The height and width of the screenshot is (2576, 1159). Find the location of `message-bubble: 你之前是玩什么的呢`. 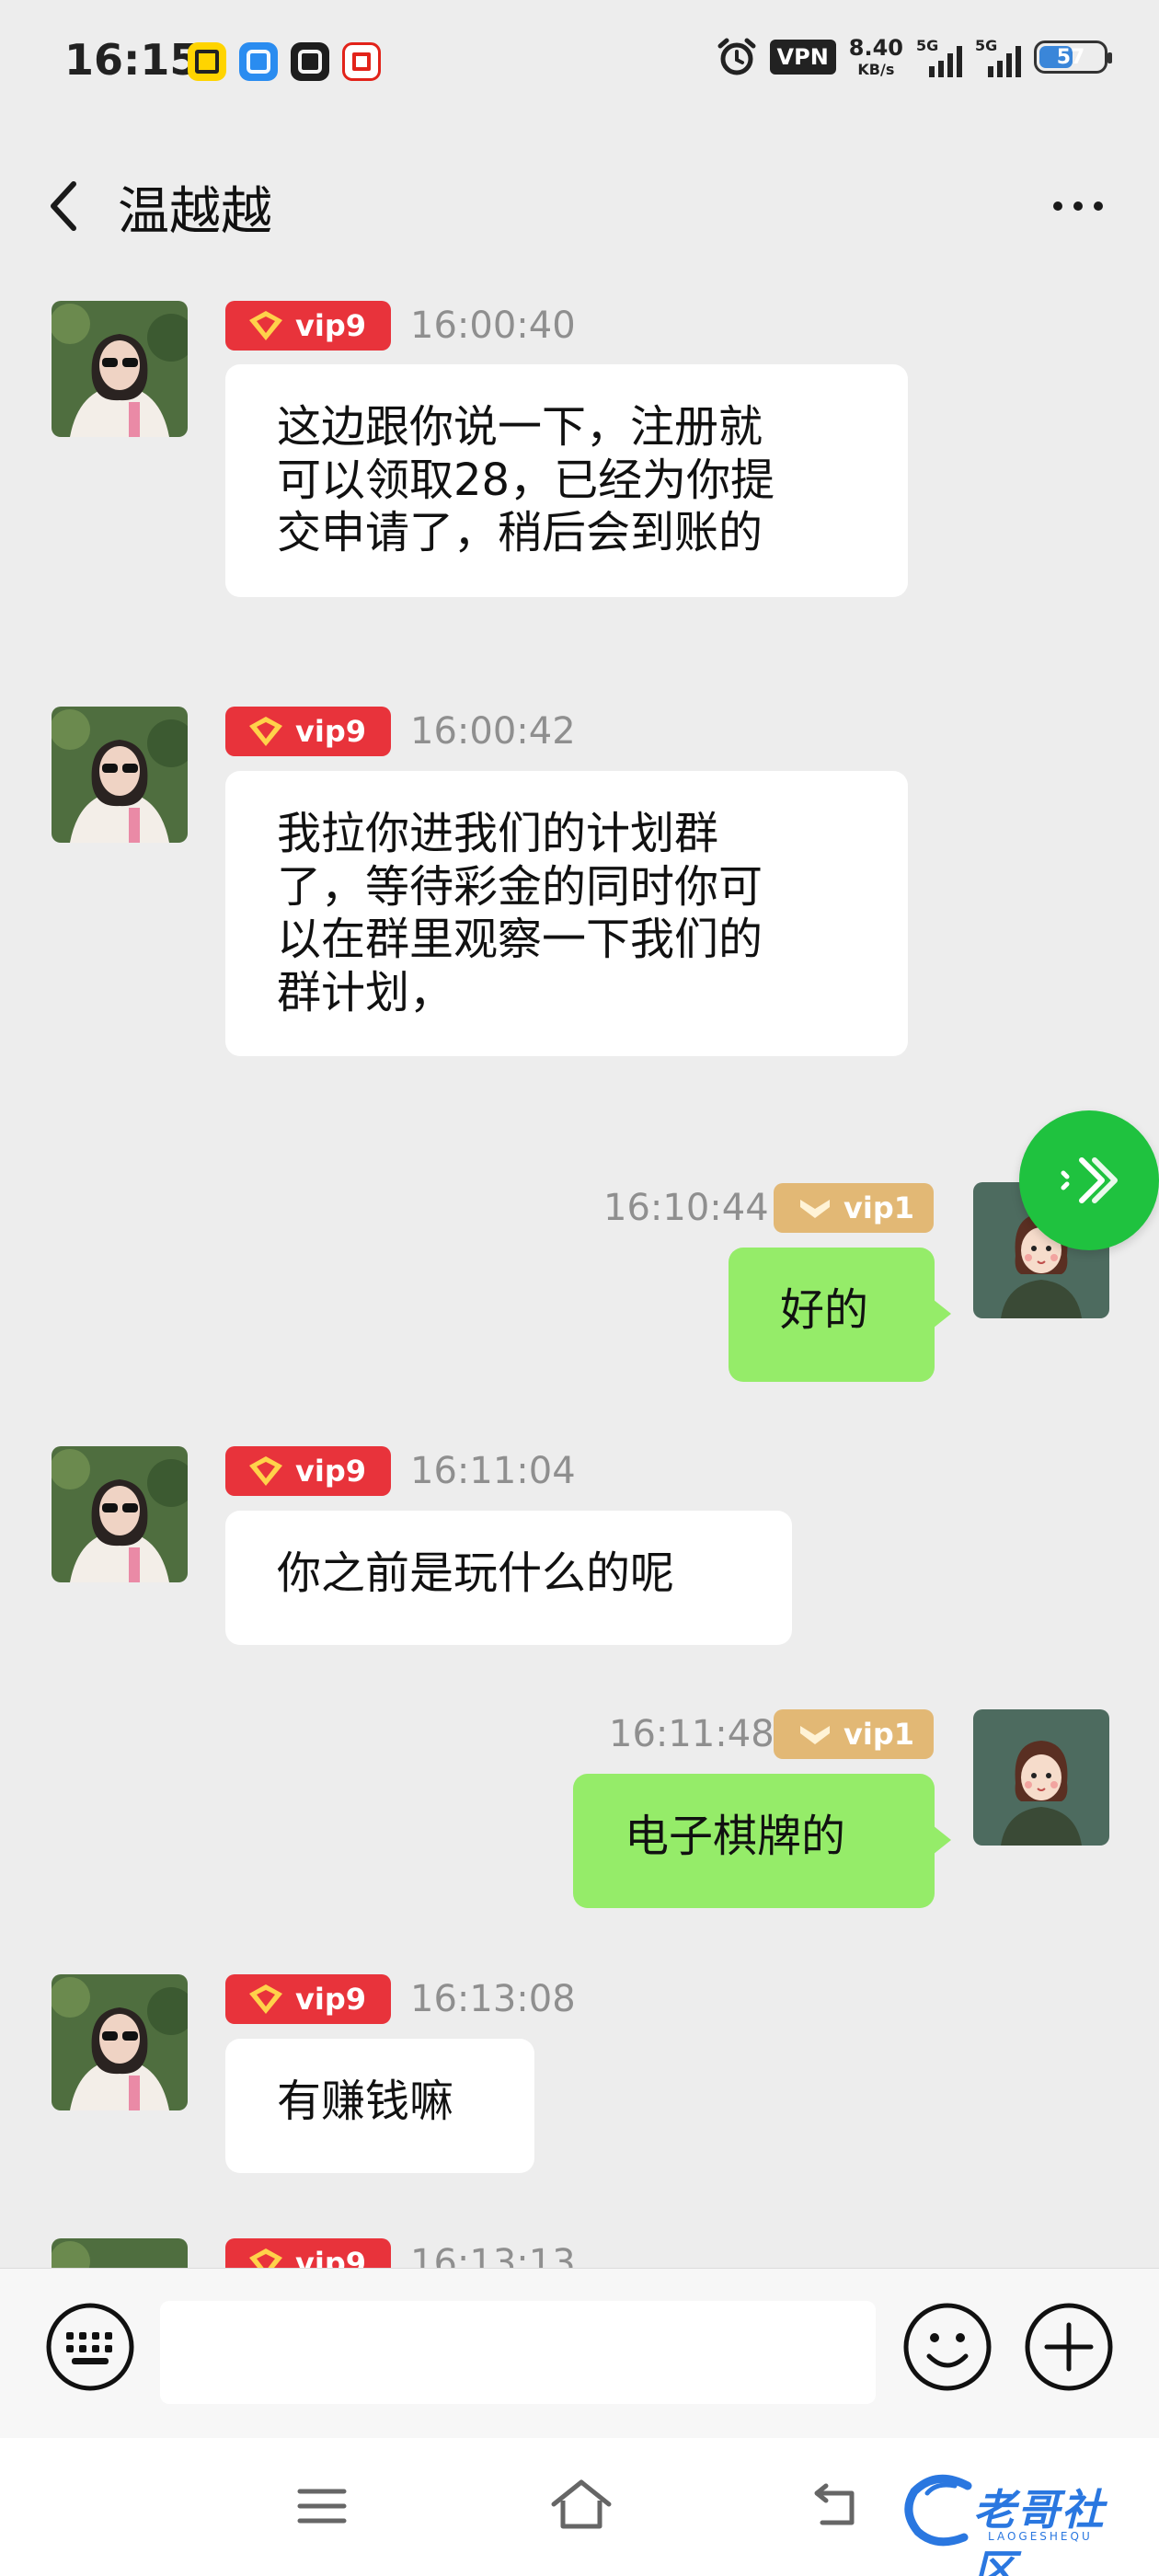

message-bubble: 你之前是玩什么的呢 is located at coordinates (508, 1578).